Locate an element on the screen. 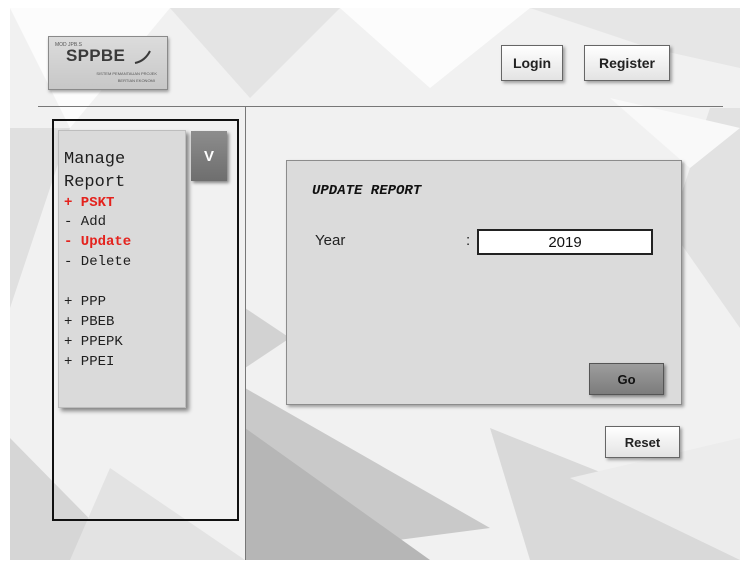  menu-item-ppp: + PPP is located at coordinates (85, 302).